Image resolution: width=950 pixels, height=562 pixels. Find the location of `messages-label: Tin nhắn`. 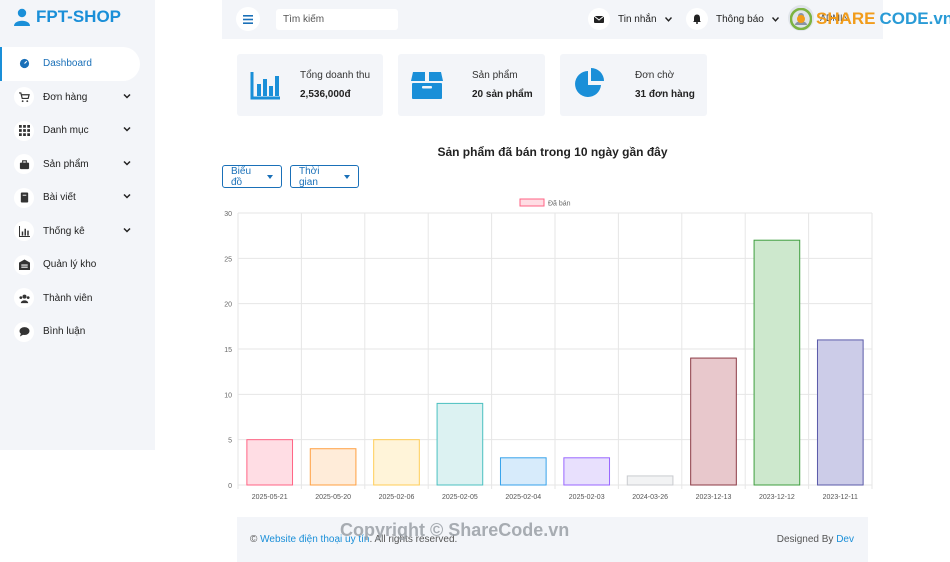

messages-label: Tin nhắn is located at coordinates (637, 19).